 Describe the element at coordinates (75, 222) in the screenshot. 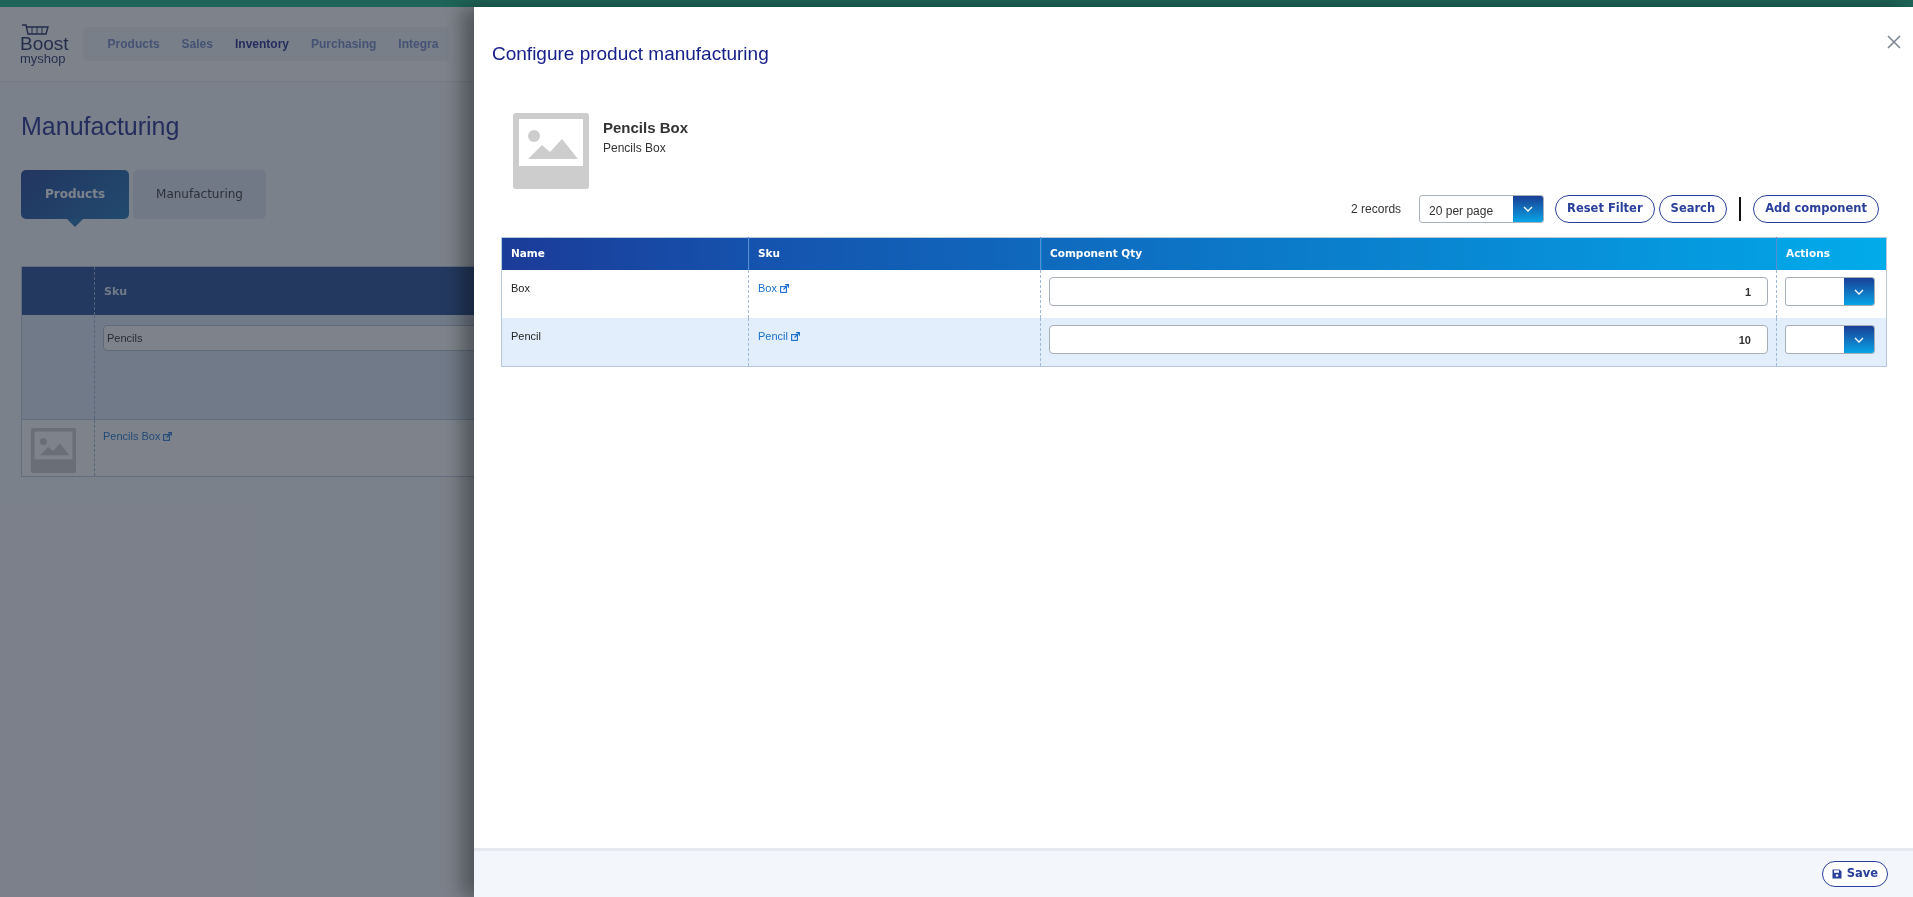

I see `tab-pointer-icon` at that location.